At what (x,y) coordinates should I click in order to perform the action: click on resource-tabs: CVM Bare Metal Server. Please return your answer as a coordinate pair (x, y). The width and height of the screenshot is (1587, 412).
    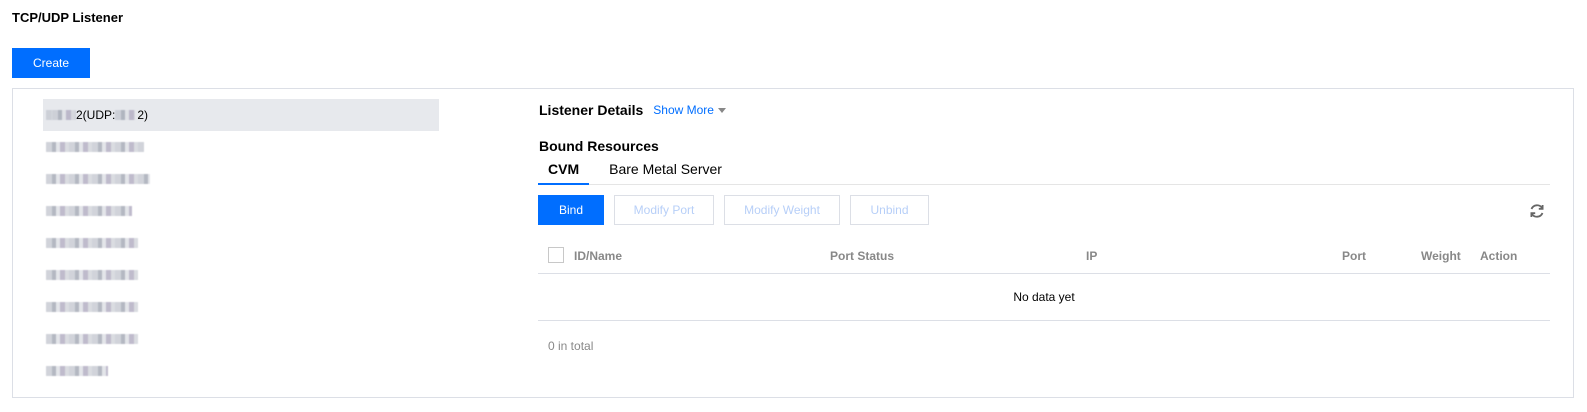
    Looking at the image, I should click on (1044, 172).